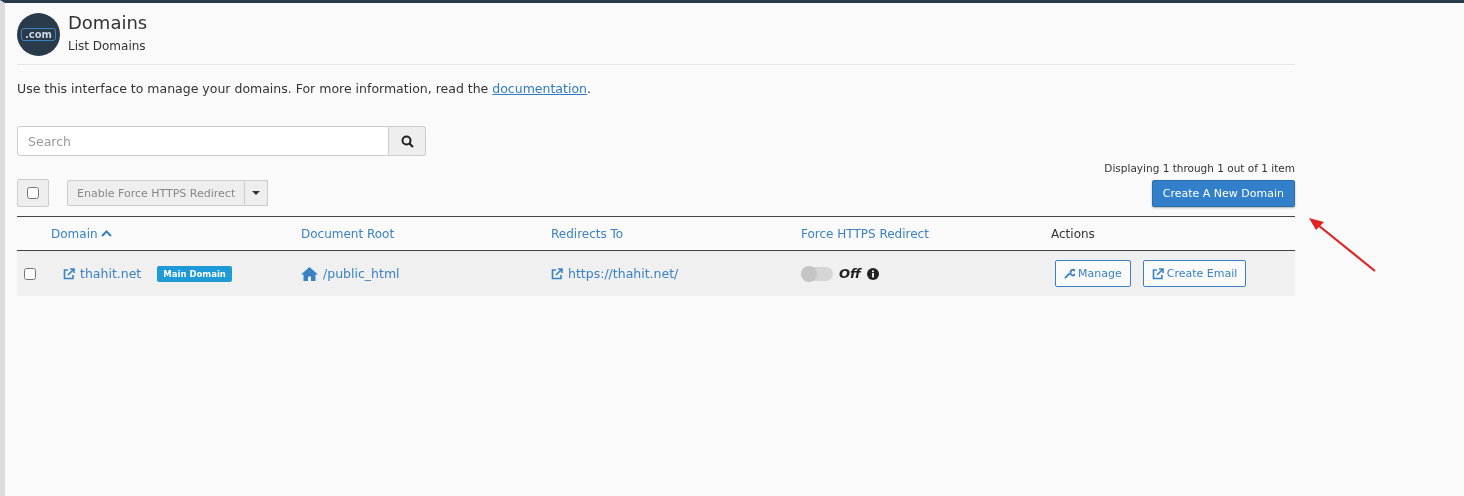 The width and height of the screenshot is (1464, 496). I want to click on page-title: Domains, so click(108, 22).